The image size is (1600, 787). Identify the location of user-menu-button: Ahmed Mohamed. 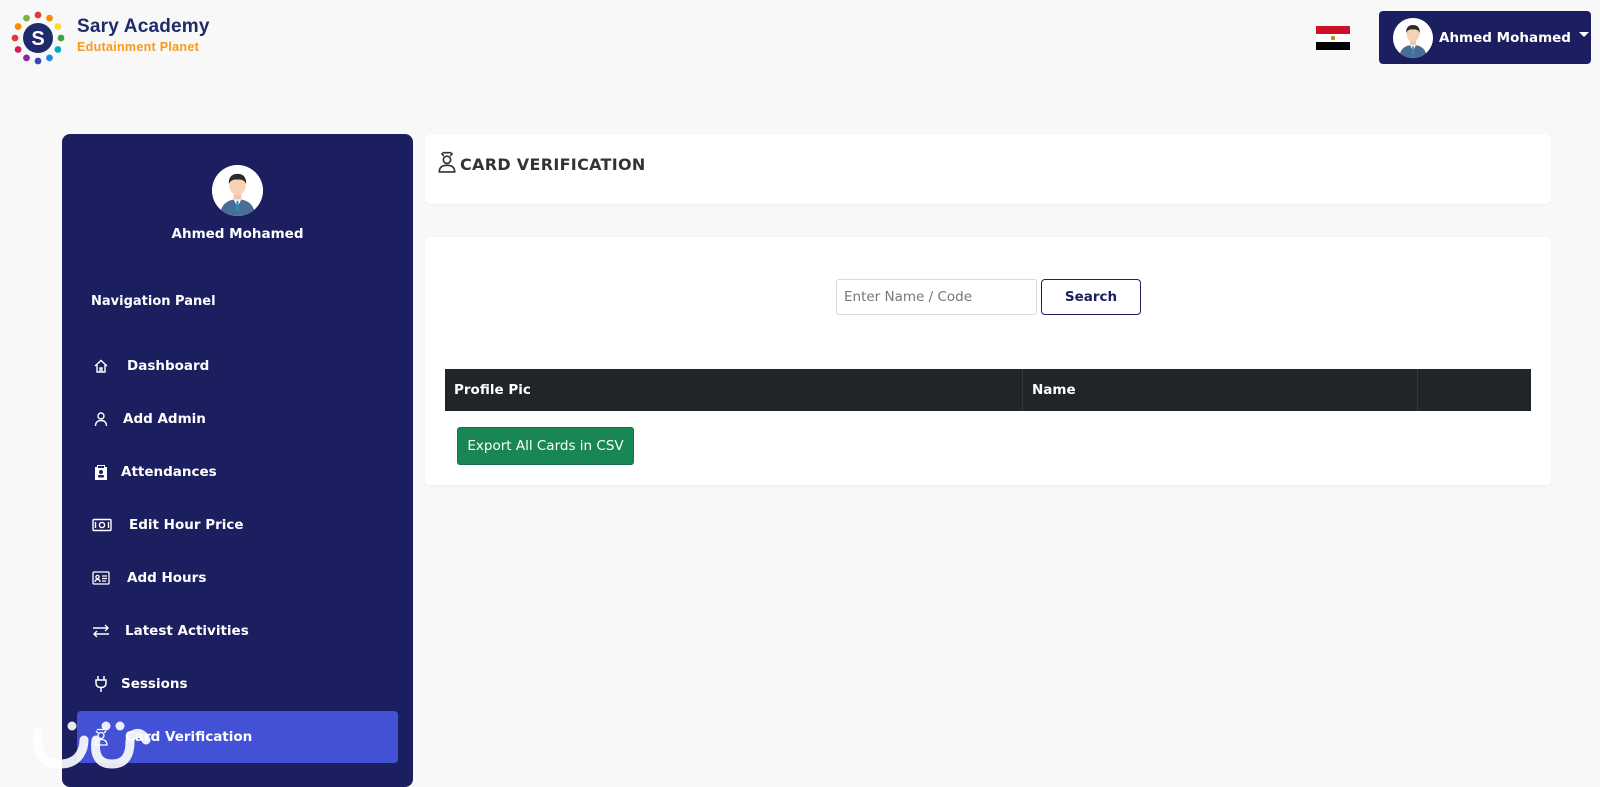
(1485, 37).